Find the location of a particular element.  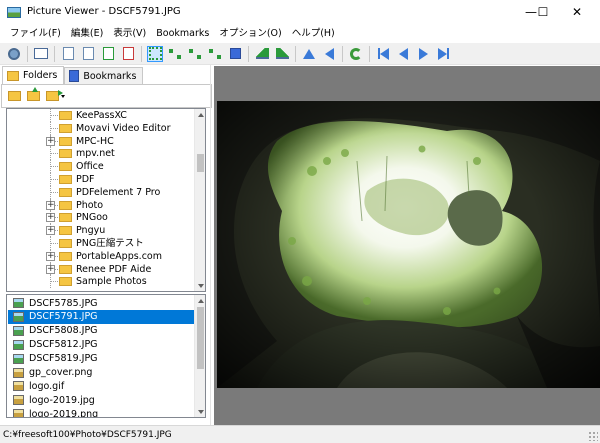

menu-help: ヘルプ(H) is located at coordinates (313, 33).